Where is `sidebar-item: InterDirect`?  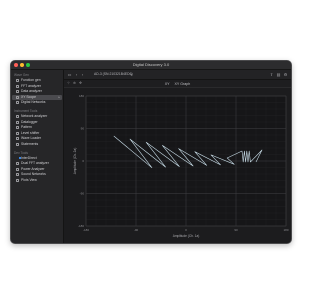
sidebar-item: InterDirect is located at coordinates (37, 158).